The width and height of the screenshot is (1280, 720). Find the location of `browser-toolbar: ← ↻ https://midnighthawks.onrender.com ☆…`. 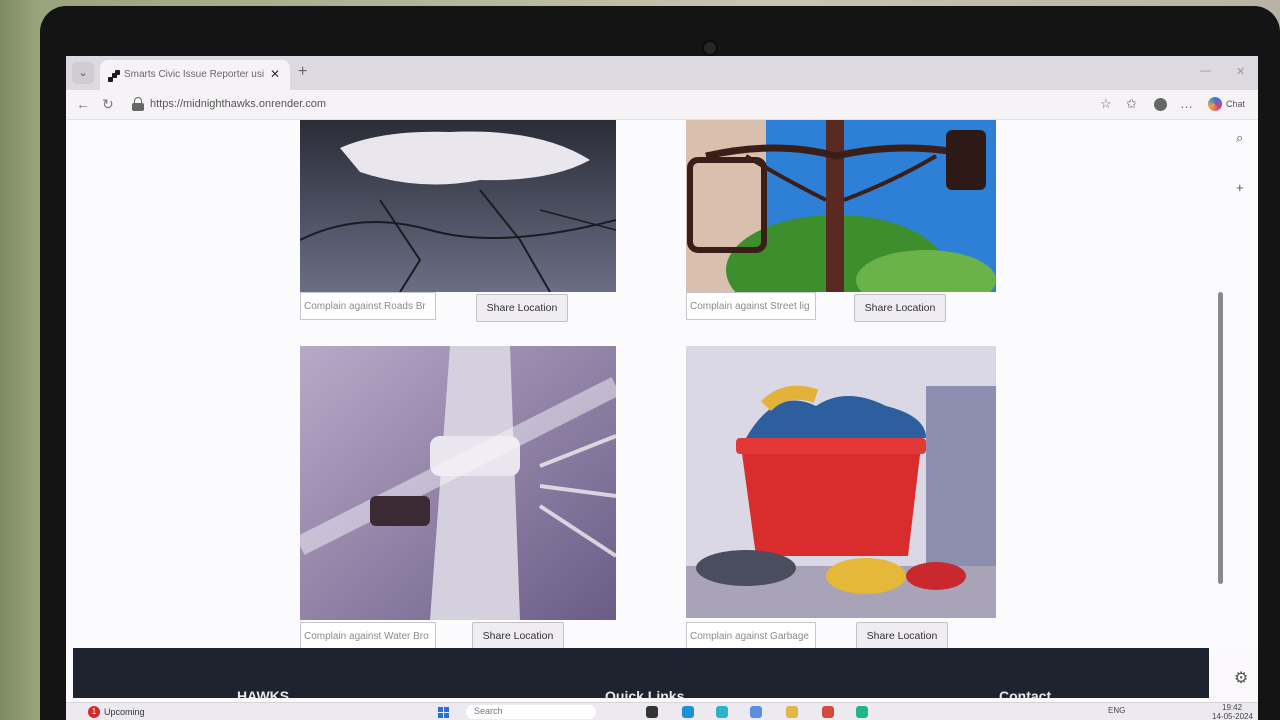

browser-toolbar: ← ↻ https://midnighthawks.onrender.com ☆… is located at coordinates (662, 105).